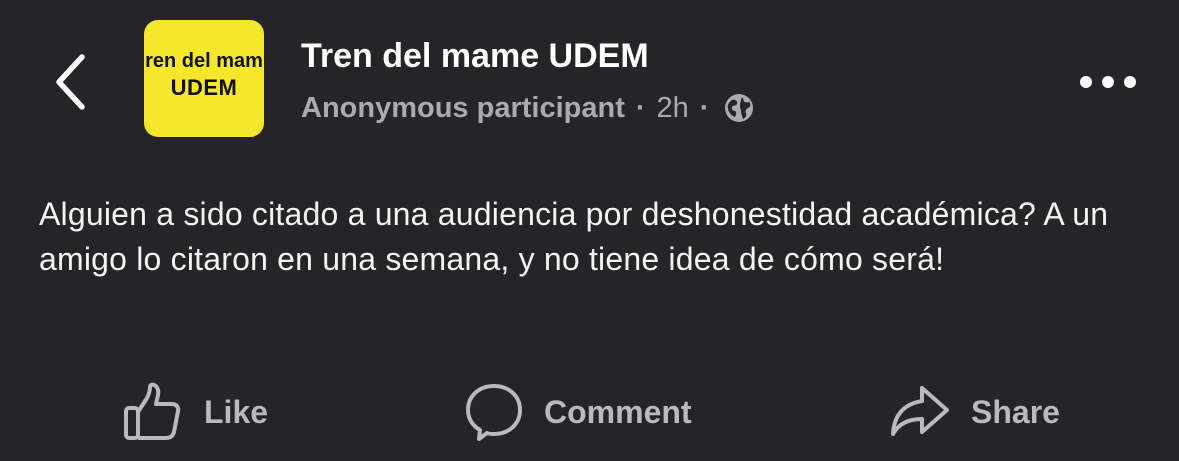 This screenshot has width=1179, height=461. I want to click on like-button: Like, so click(195, 412).